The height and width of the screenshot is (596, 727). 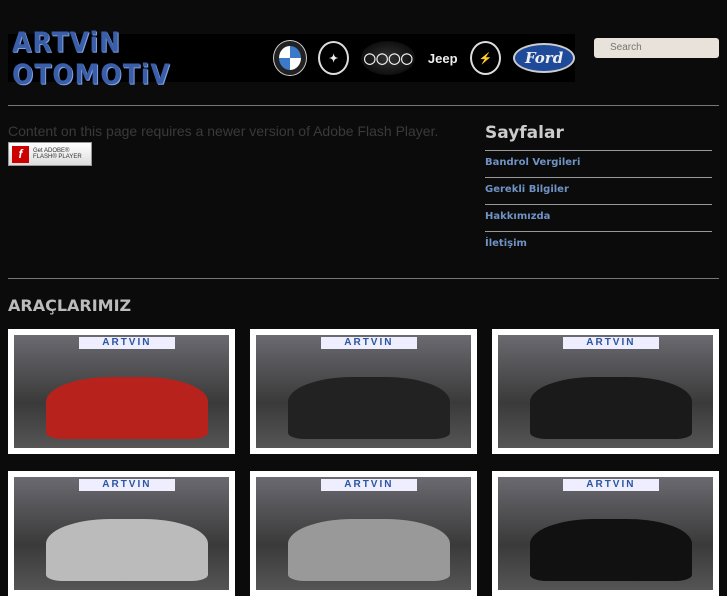 I want to click on search-input, so click(x=656, y=48).